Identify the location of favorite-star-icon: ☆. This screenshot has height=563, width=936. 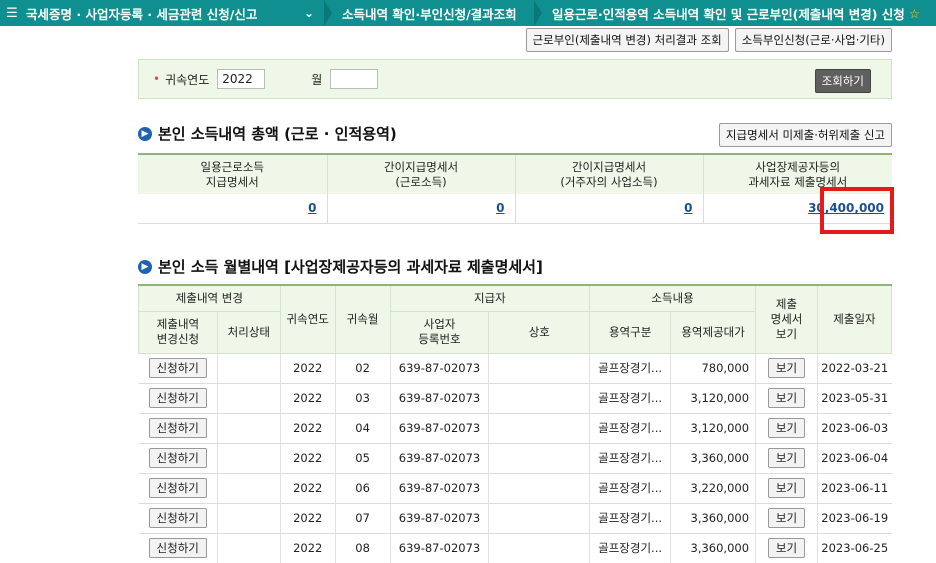
(914, 13).